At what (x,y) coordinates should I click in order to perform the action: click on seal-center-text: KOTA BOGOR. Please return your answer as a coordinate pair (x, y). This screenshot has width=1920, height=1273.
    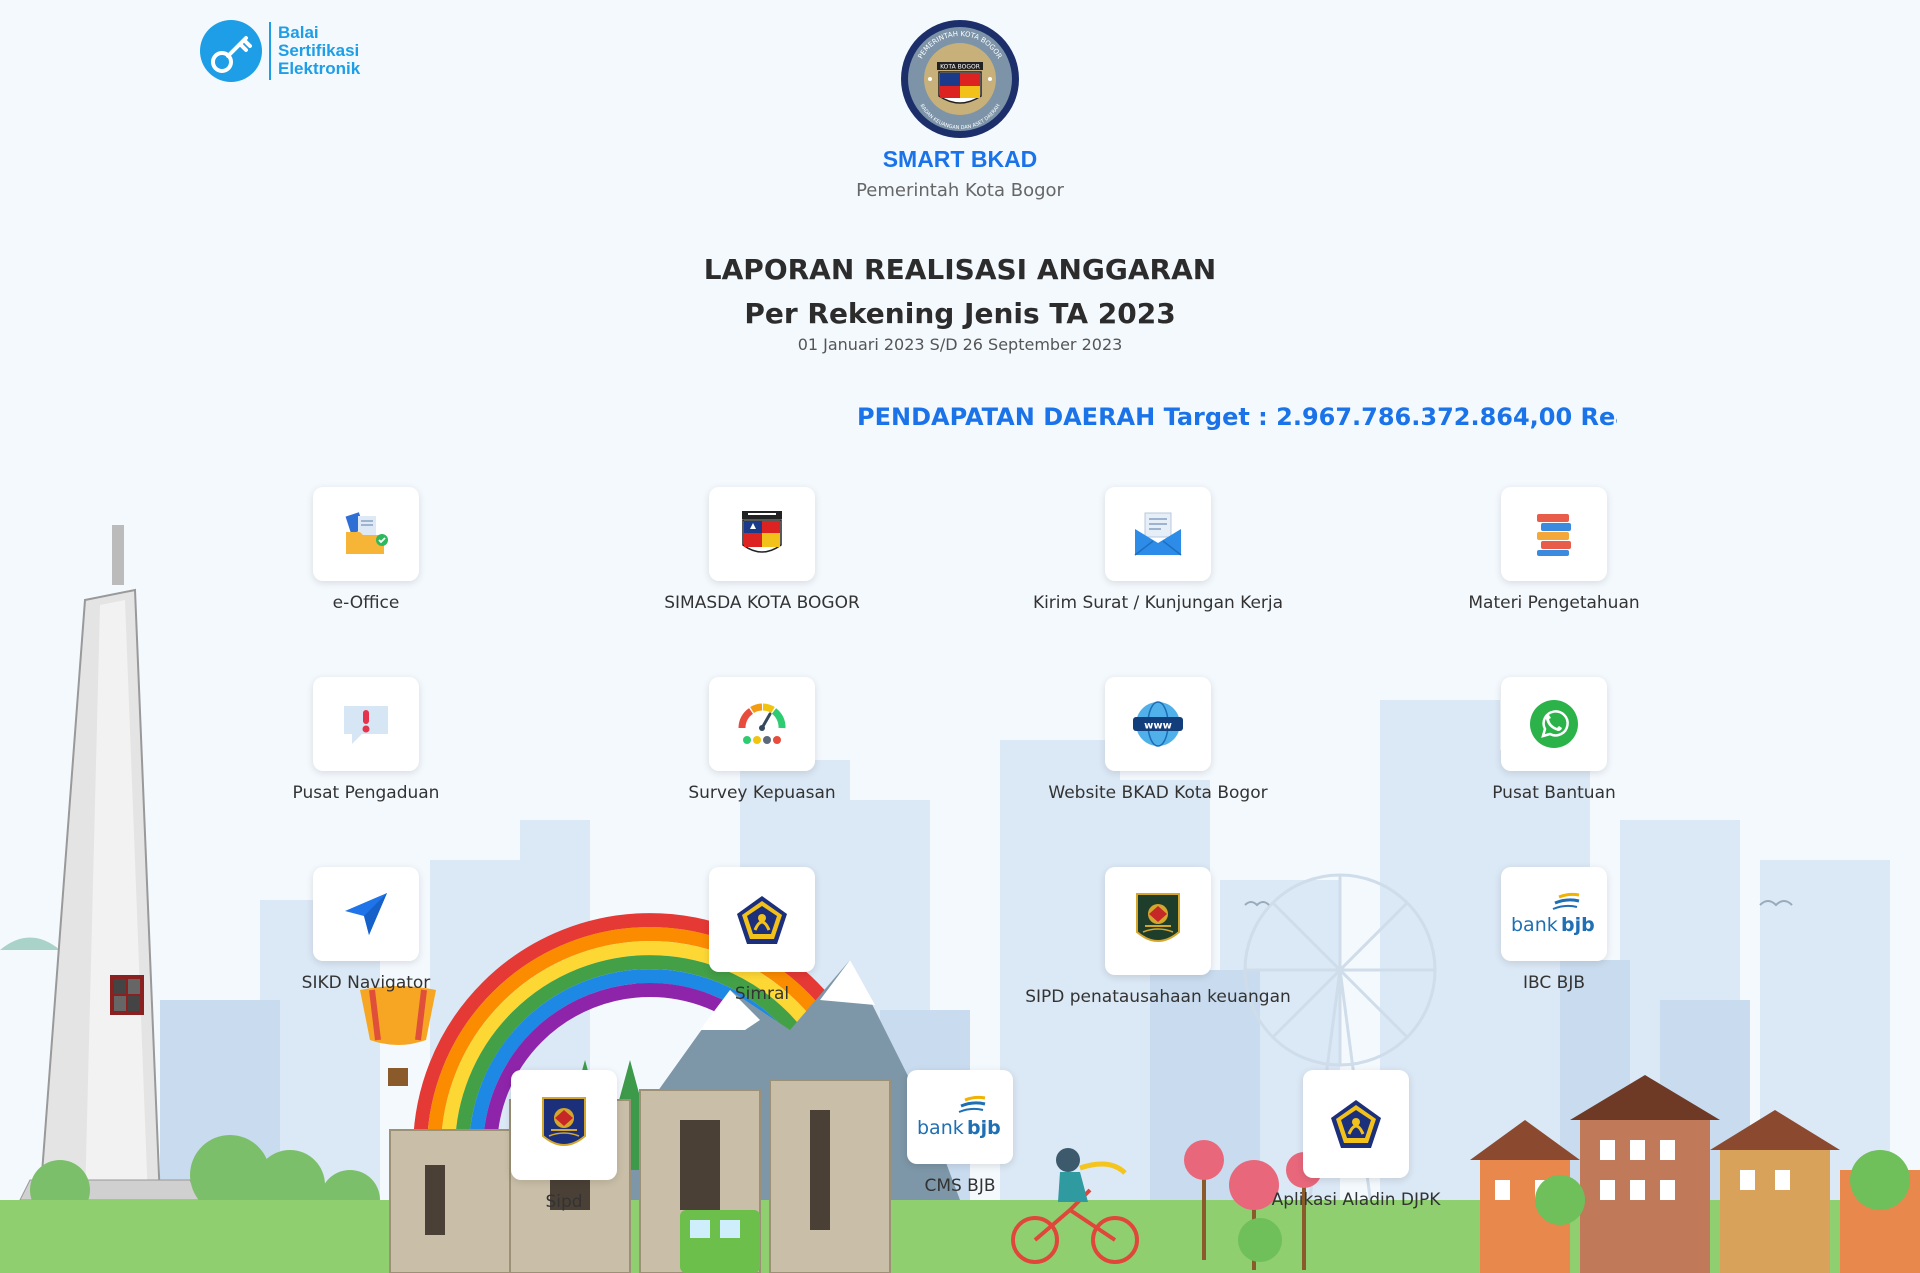
    Looking at the image, I should click on (960, 67).